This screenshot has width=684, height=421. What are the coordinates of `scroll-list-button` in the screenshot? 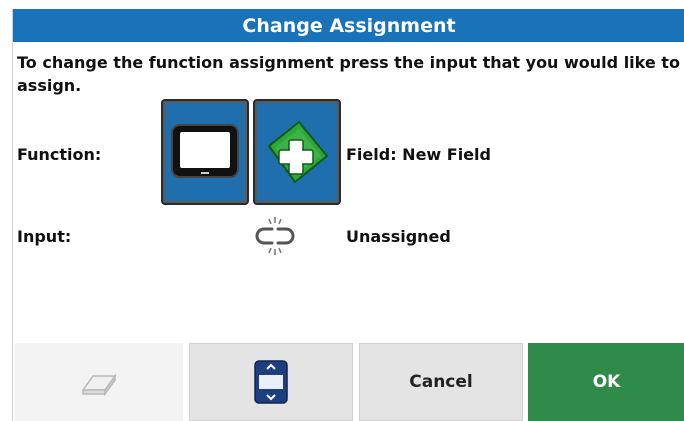 It's located at (271, 382).